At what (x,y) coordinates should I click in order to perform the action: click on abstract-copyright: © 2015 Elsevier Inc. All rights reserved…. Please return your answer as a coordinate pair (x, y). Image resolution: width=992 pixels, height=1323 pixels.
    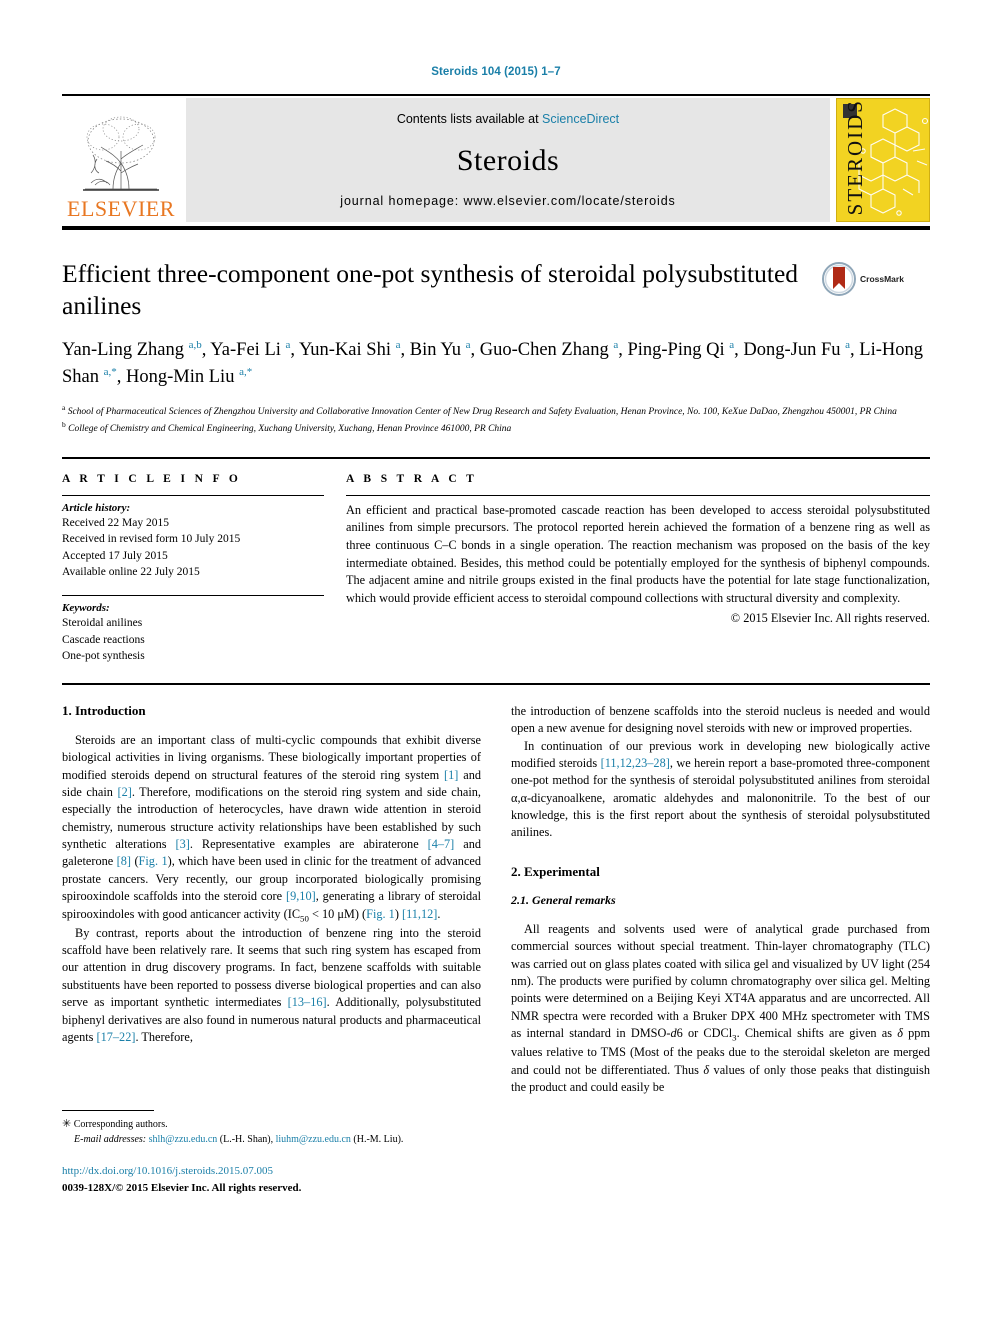
    Looking at the image, I should click on (830, 617).